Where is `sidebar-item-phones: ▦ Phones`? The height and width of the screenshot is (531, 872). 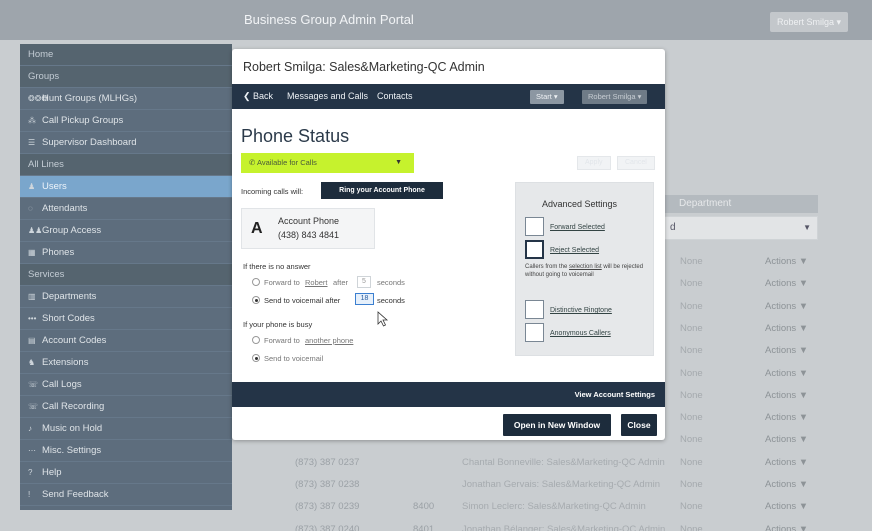
sidebar-item-phones: ▦ Phones is located at coordinates (126, 253).